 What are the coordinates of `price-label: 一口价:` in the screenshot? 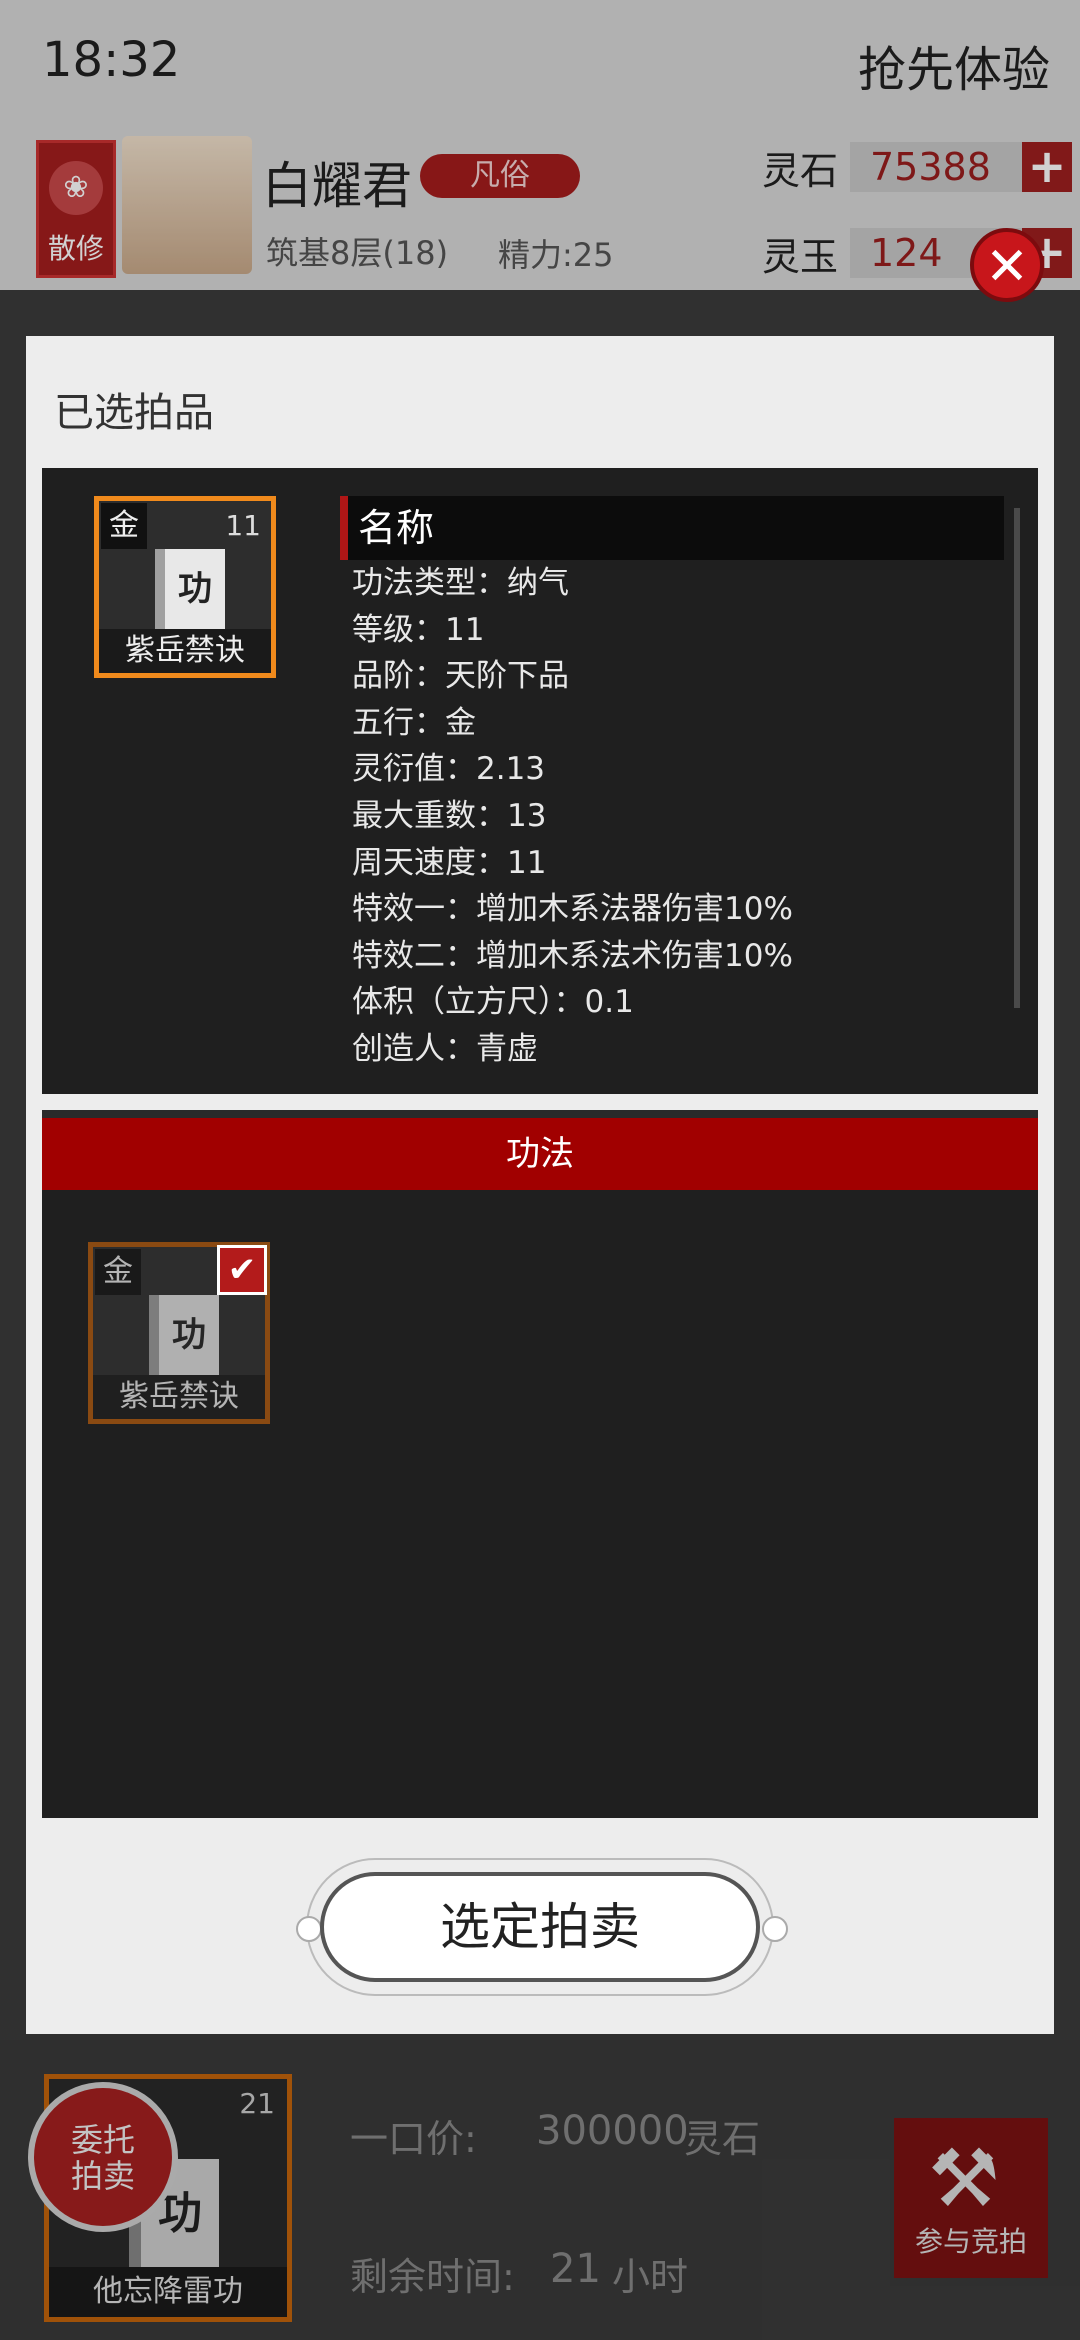 It's located at (413, 2139).